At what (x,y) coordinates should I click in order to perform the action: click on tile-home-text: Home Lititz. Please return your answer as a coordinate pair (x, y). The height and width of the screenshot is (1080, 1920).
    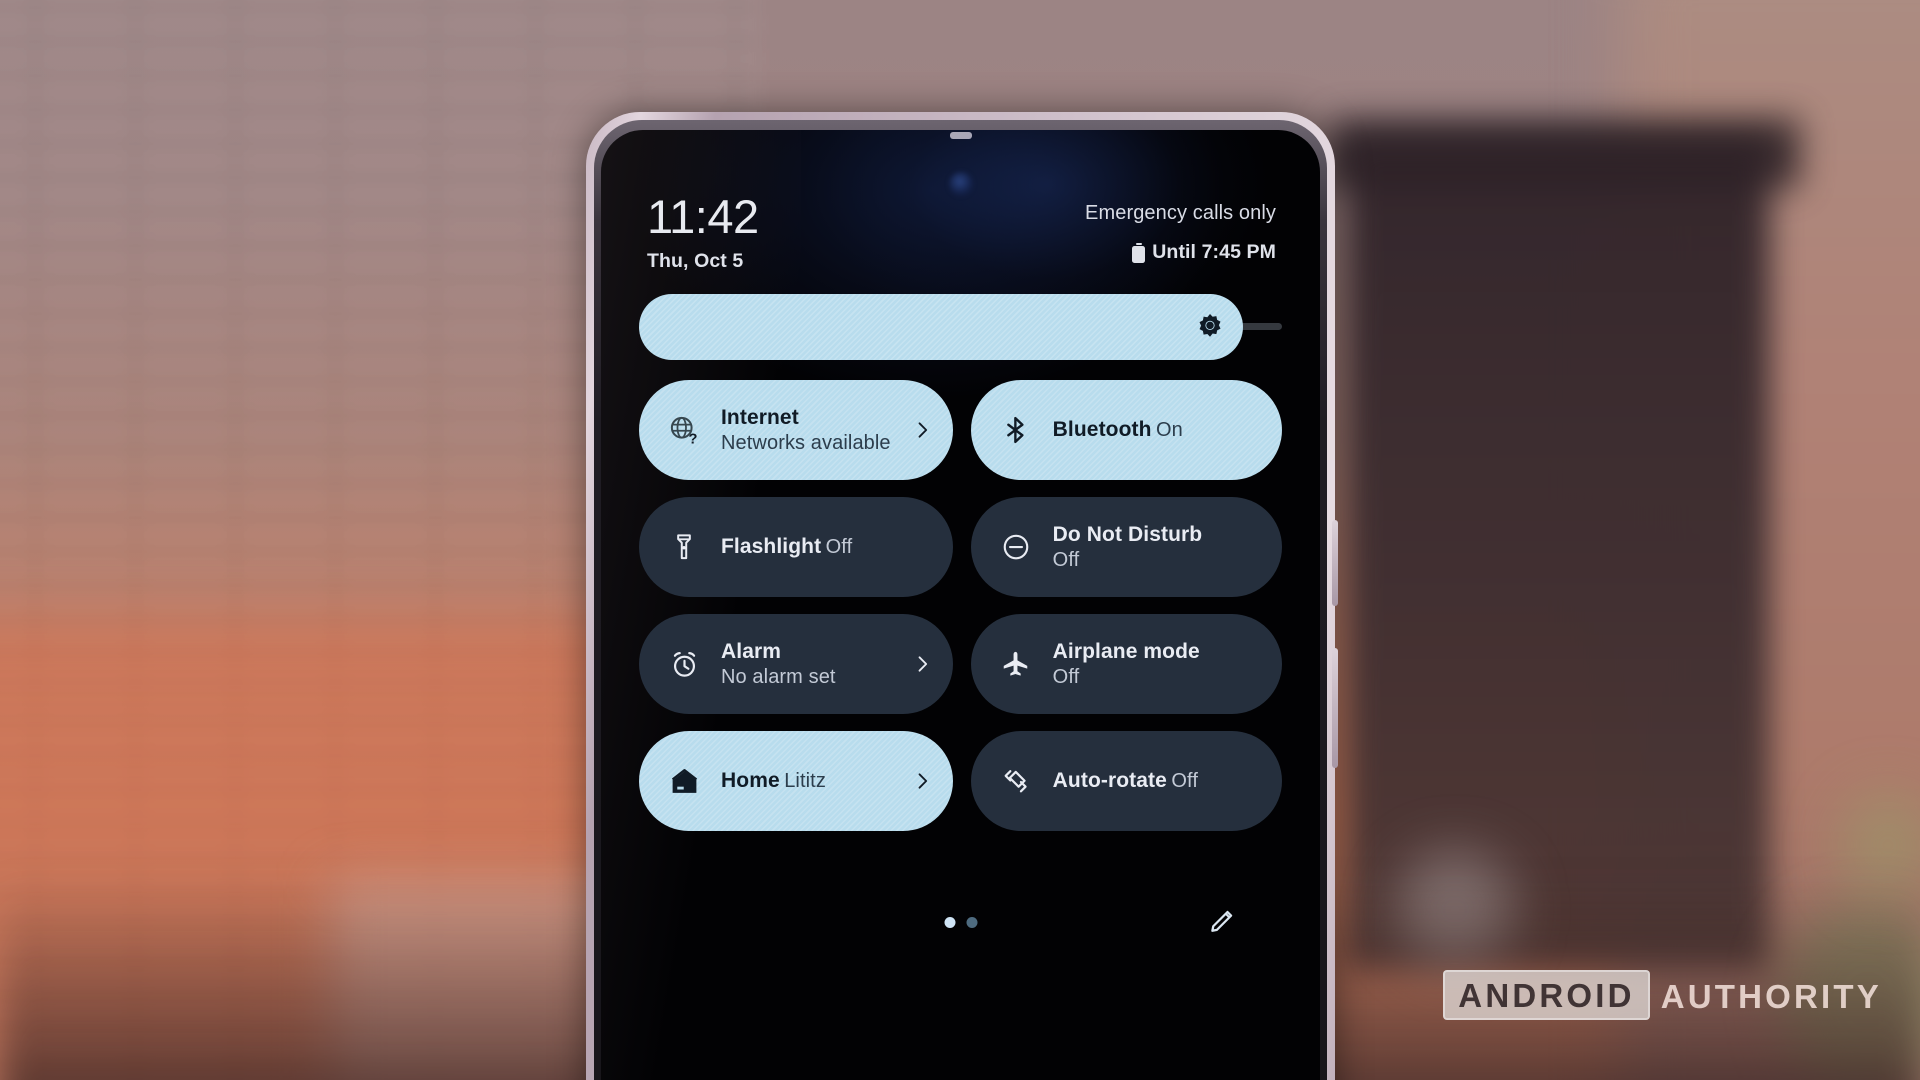
    Looking at the image, I should click on (806, 781).